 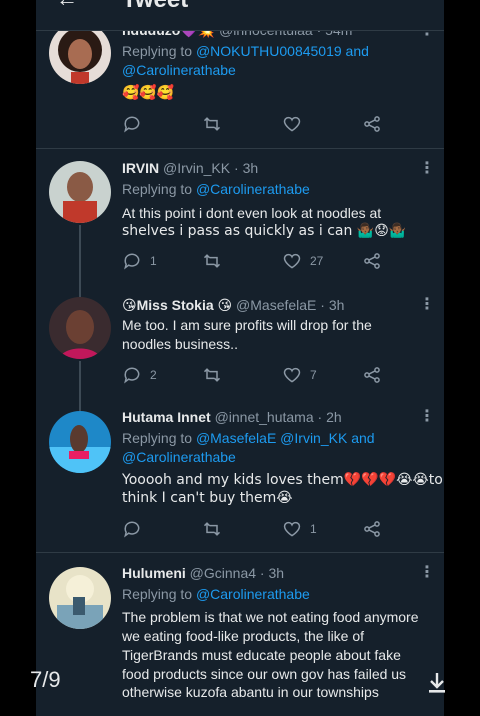 What do you see at coordinates (166, 417) in the screenshot?
I see `display-name: Hutama Innet` at bounding box center [166, 417].